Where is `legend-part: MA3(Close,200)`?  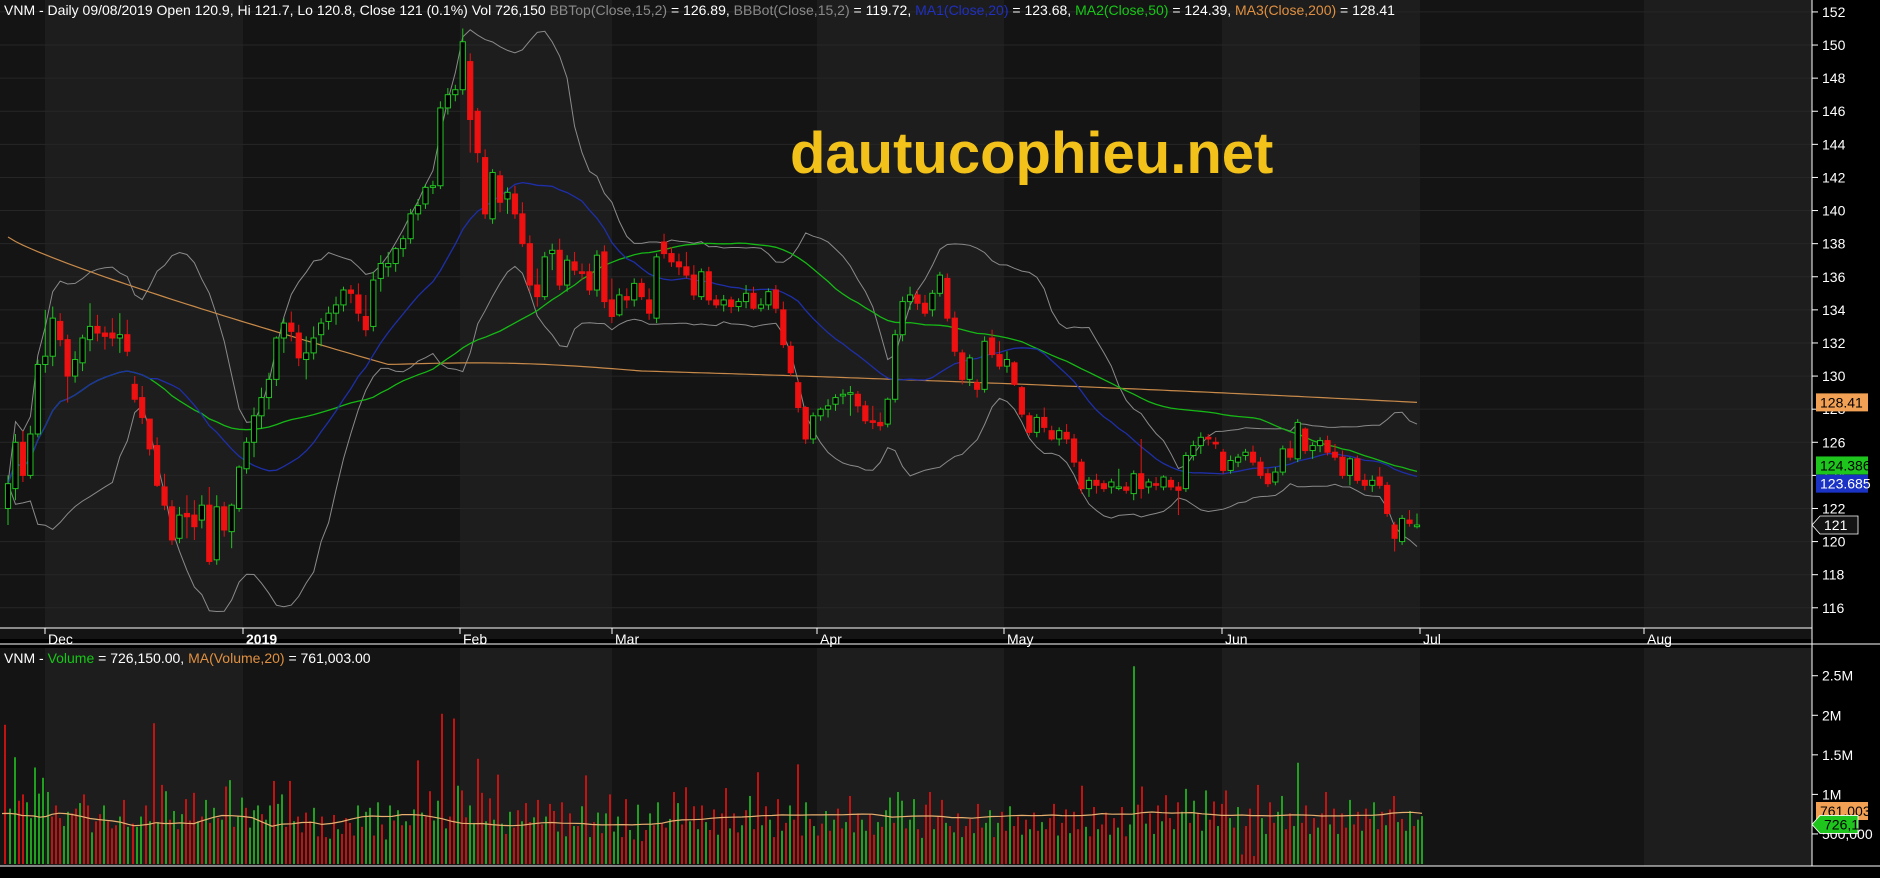
legend-part: MA3(Close,200) is located at coordinates (1285, 10).